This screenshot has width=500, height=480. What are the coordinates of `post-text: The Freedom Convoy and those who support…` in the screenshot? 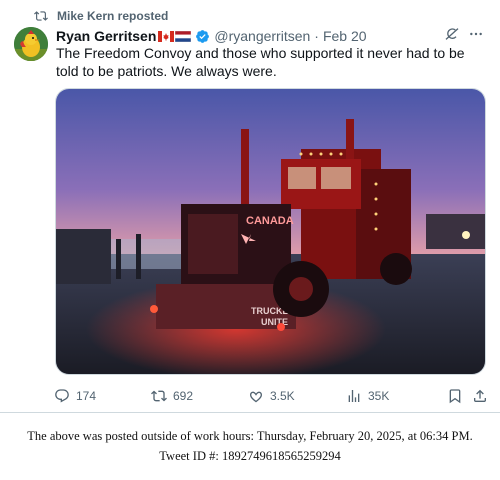 It's located at (260, 62).